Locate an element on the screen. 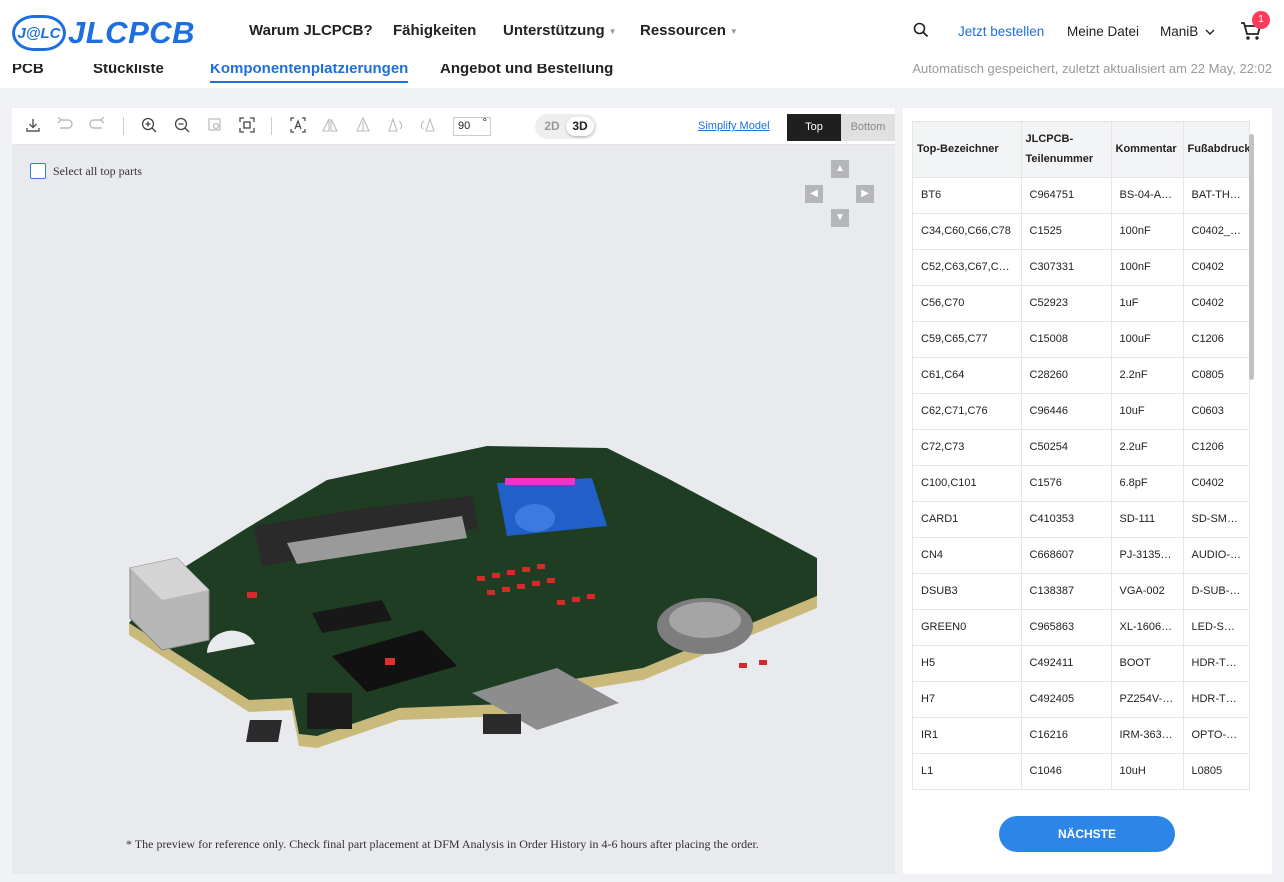  cell-comment: 1uF is located at coordinates (1147, 303).